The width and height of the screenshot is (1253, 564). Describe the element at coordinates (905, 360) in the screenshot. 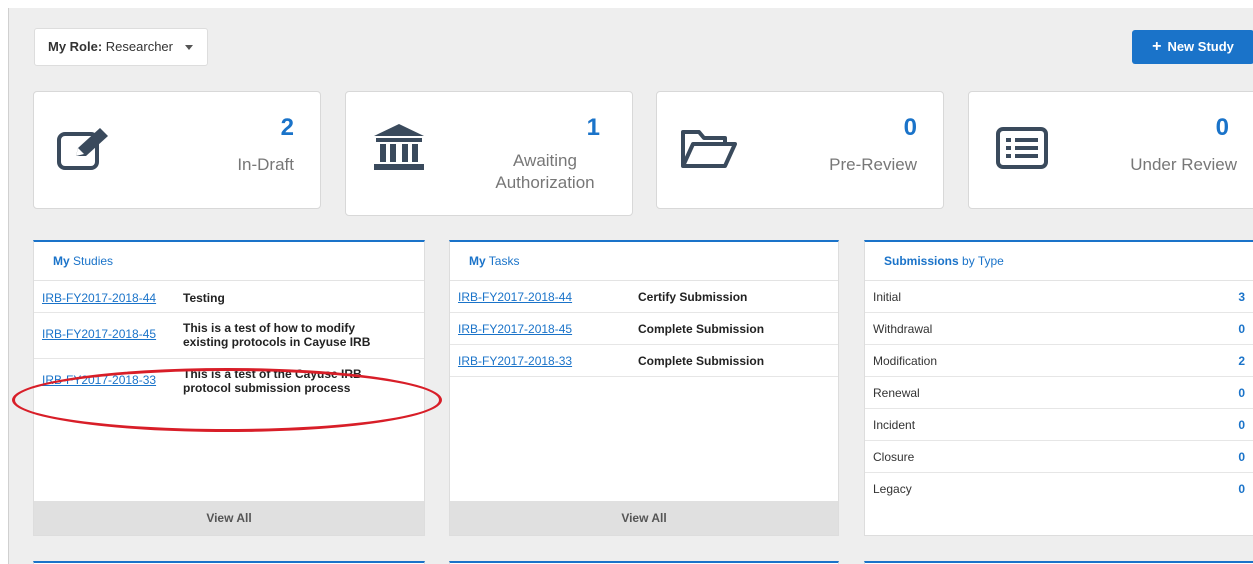

I see `submission-type: Modification` at that location.